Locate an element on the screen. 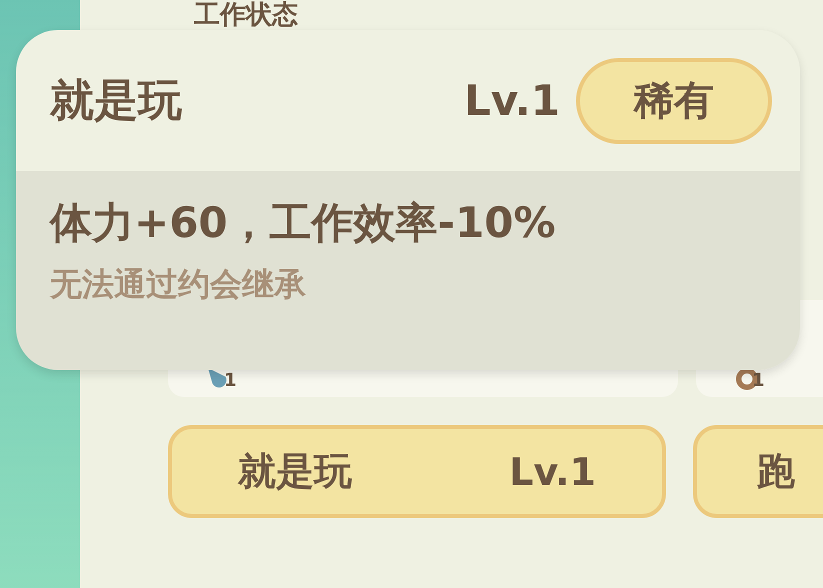 The width and height of the screenshot is (823, 588). rarity-badge: 稀有 is located at coordinates (674, 101).